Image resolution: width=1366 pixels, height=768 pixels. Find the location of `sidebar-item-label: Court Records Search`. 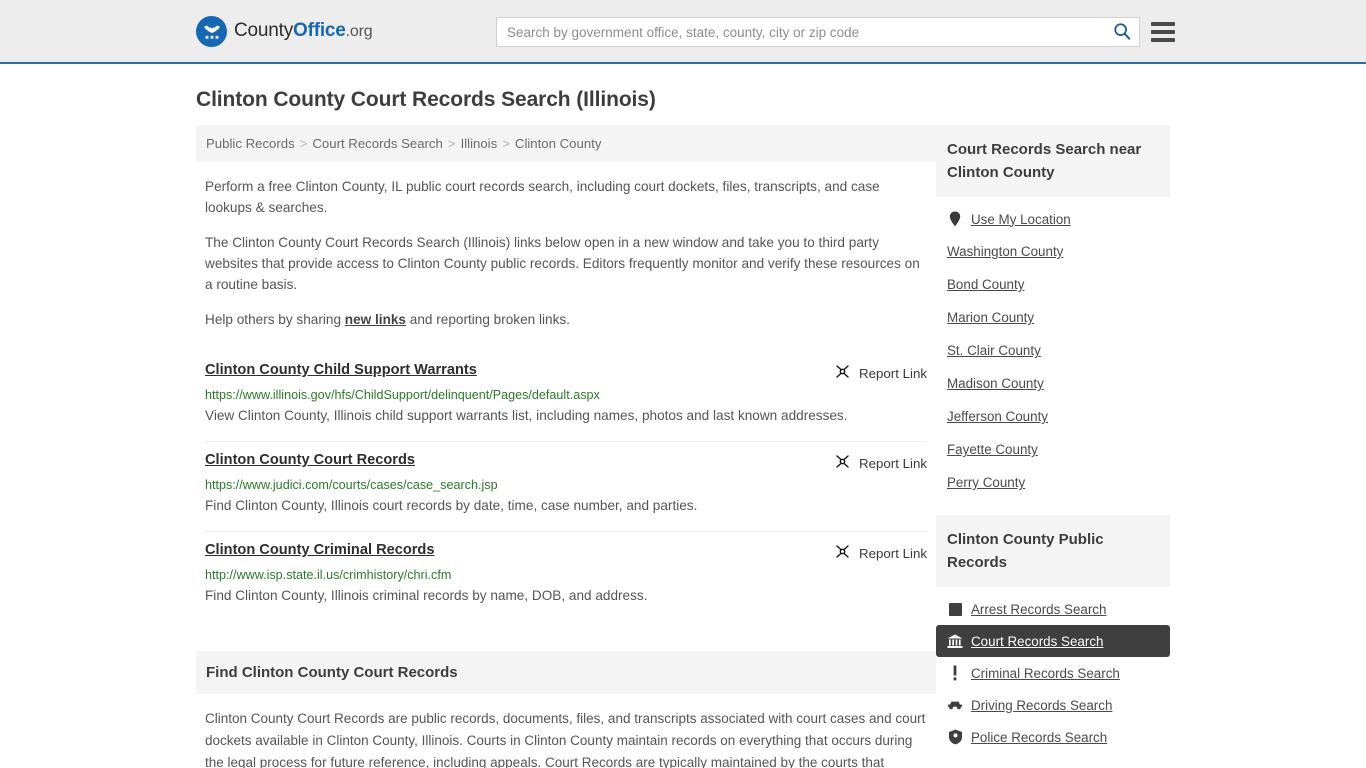

sidebar-item-label: Court Records Search is located at coordinates (1037, 641).